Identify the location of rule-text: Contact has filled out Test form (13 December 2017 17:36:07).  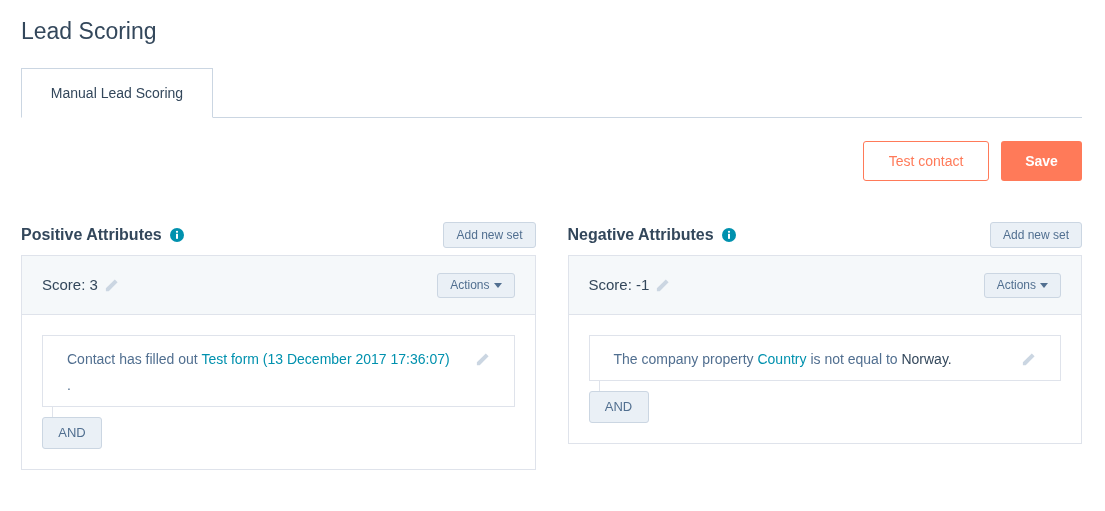
(259, 359).